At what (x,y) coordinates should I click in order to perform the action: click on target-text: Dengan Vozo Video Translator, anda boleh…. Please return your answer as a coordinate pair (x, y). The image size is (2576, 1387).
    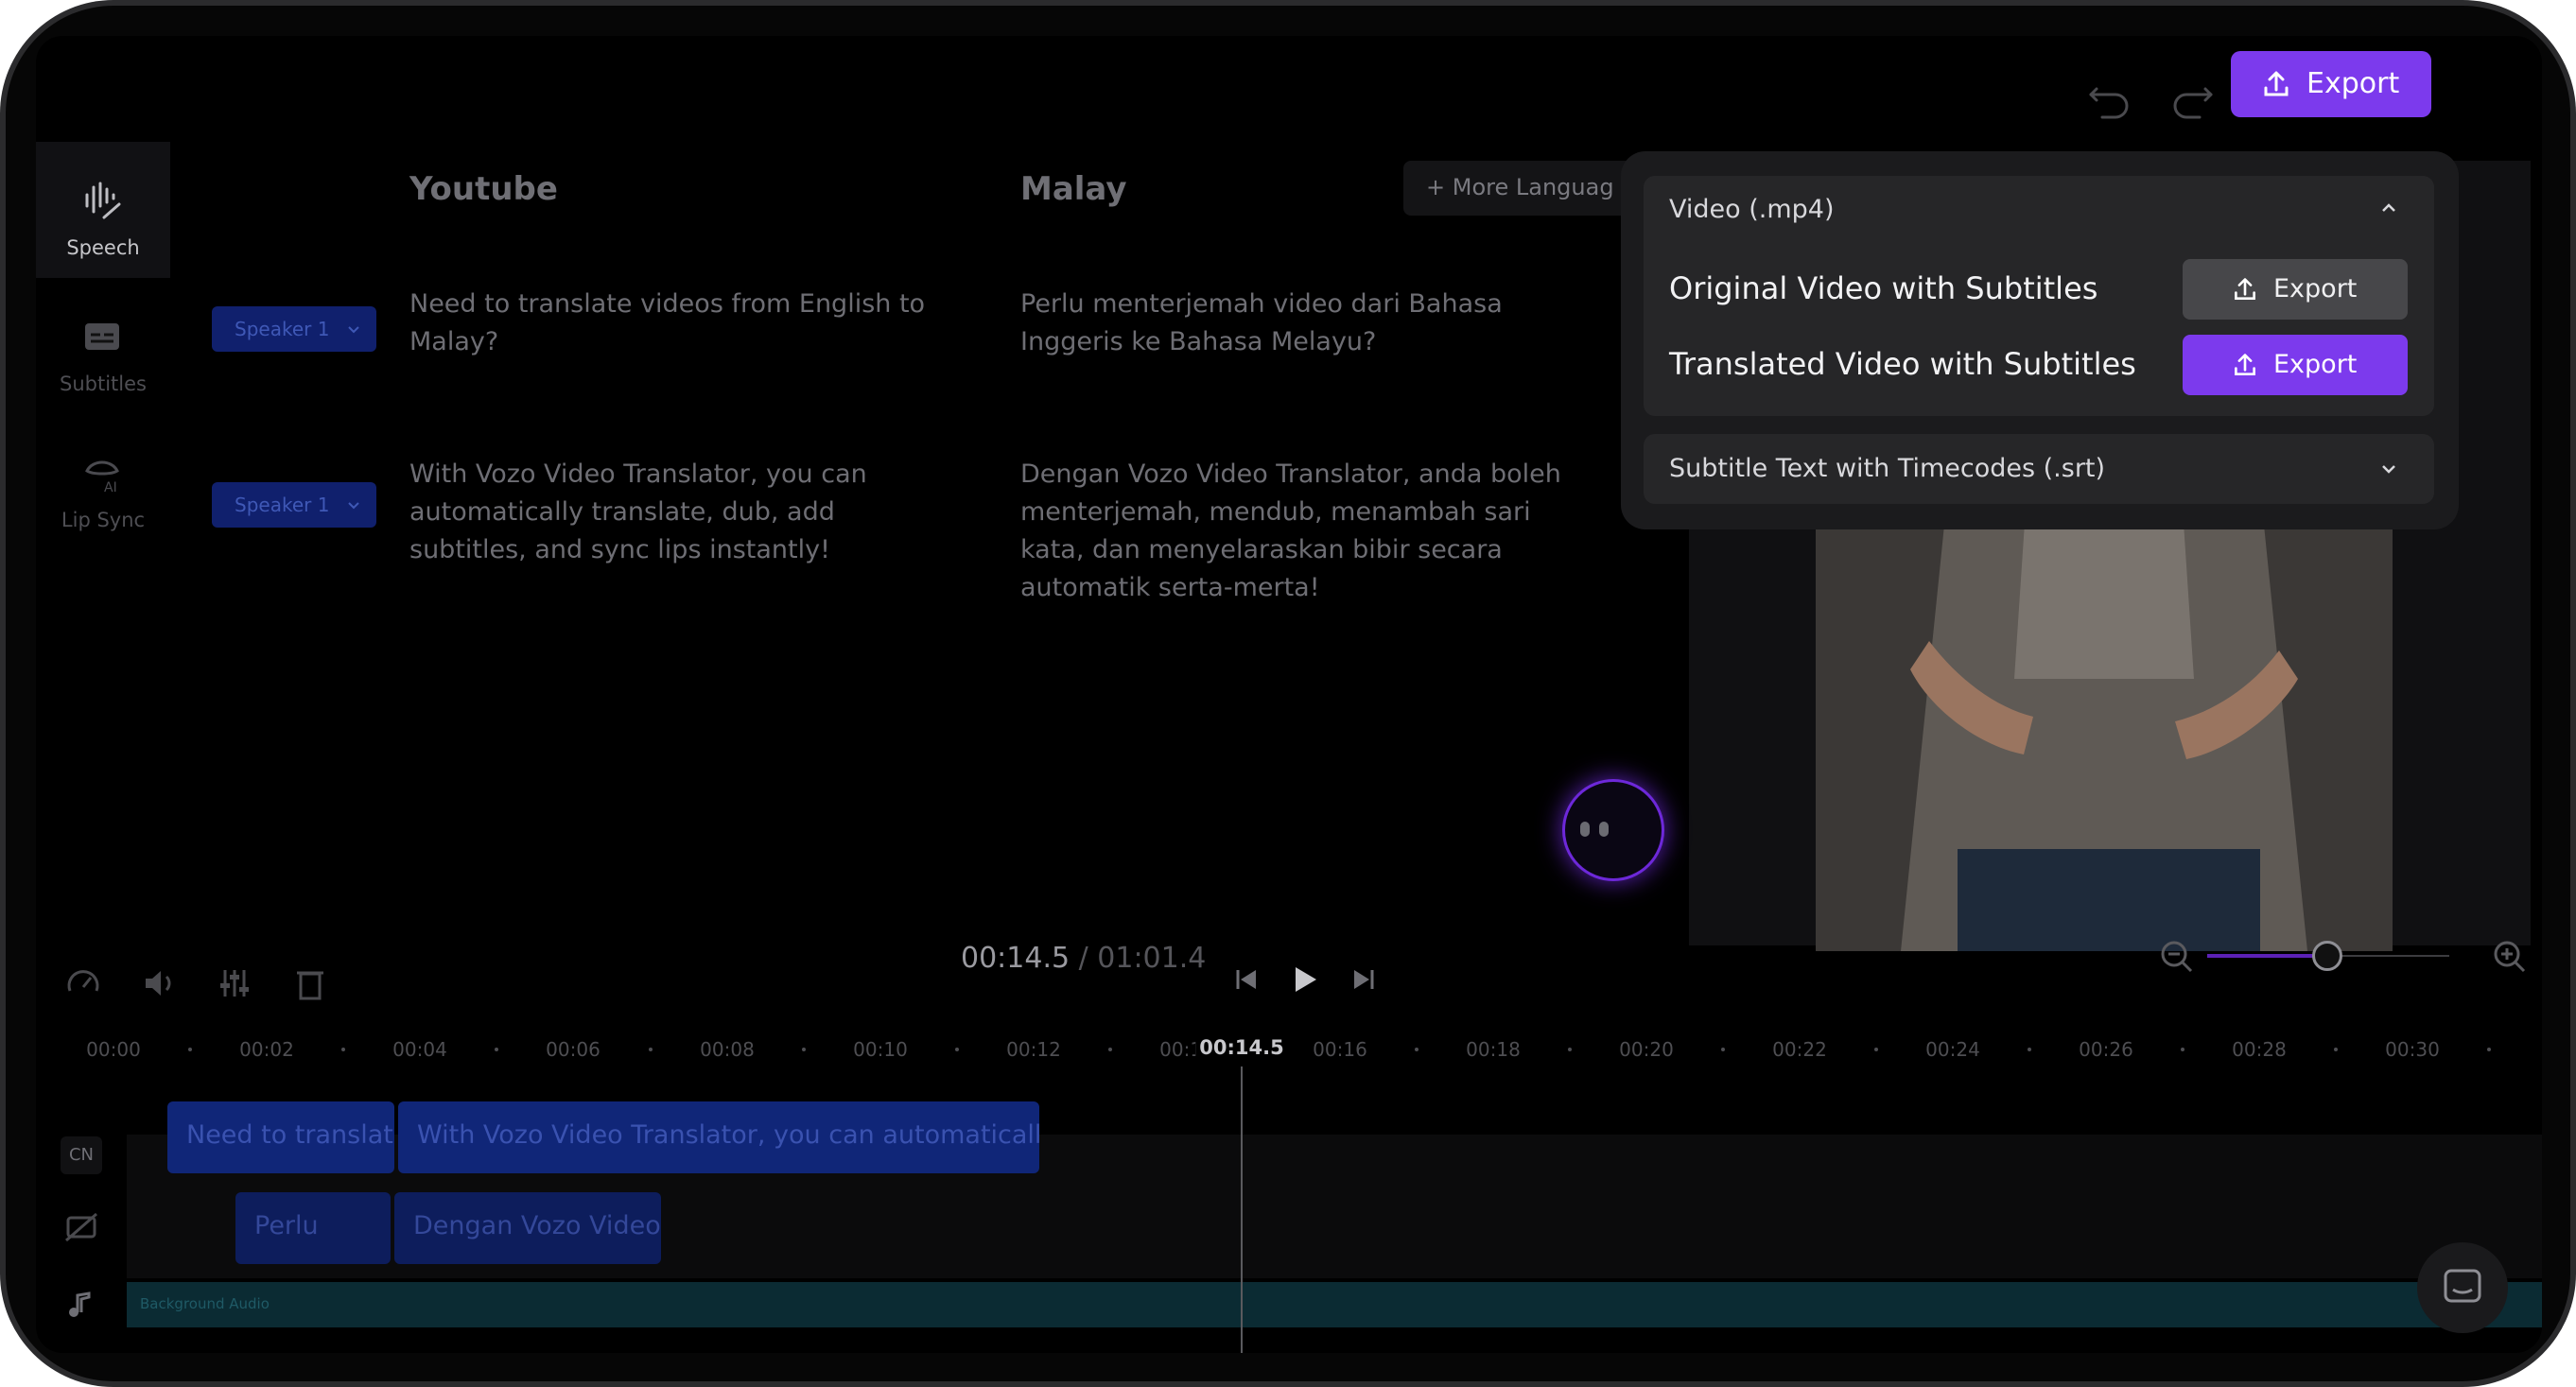
    Looking at the image, I should click on (1299, 531).